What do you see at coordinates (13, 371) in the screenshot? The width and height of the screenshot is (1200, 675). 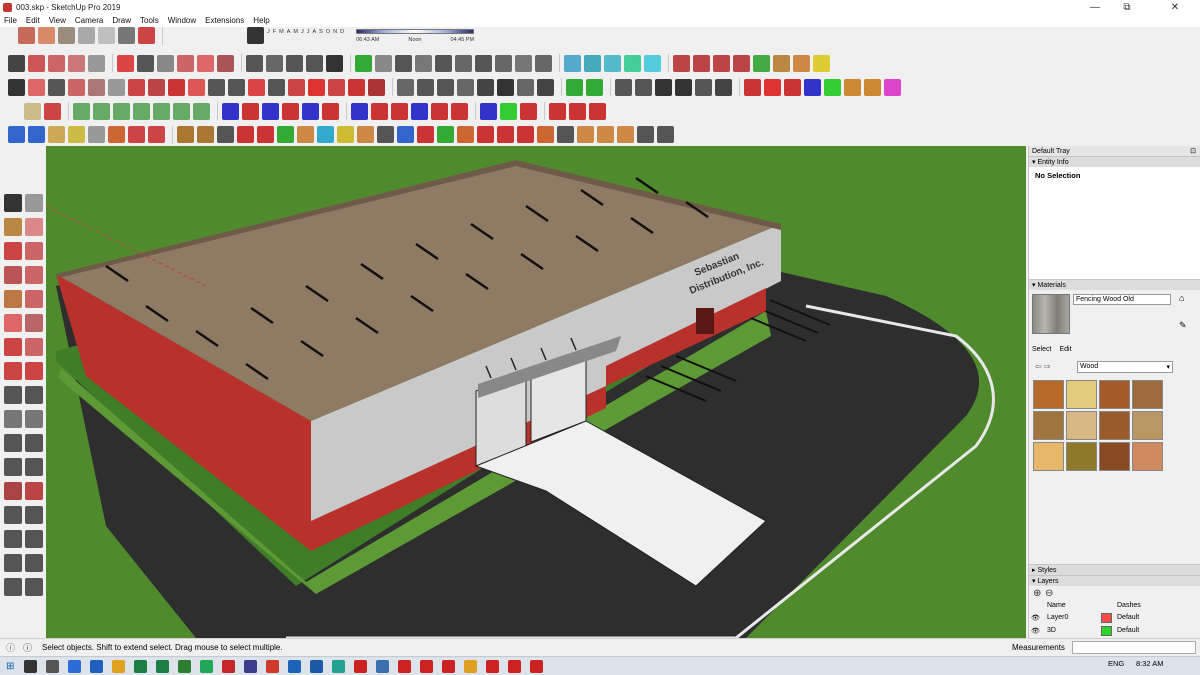 I see `rotate-icon` at bounding box center [13, 371].